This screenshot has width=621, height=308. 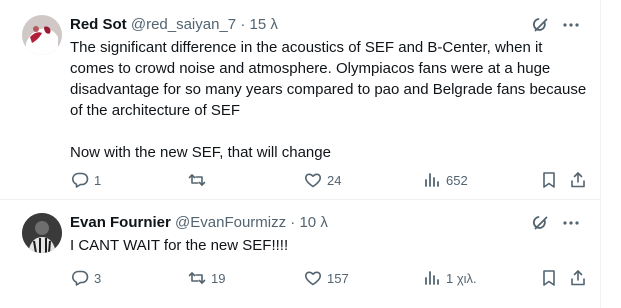 I want to click on timestamp: 15 λ, so click(x=263, y=24).